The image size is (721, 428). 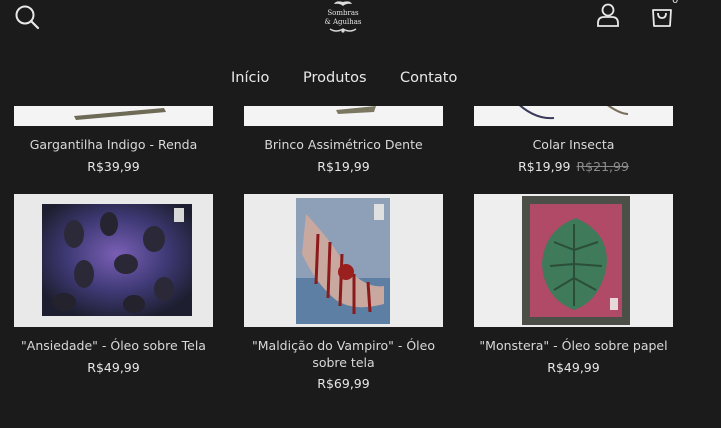 I want to click on search-icon, so click(x=27, y=17).